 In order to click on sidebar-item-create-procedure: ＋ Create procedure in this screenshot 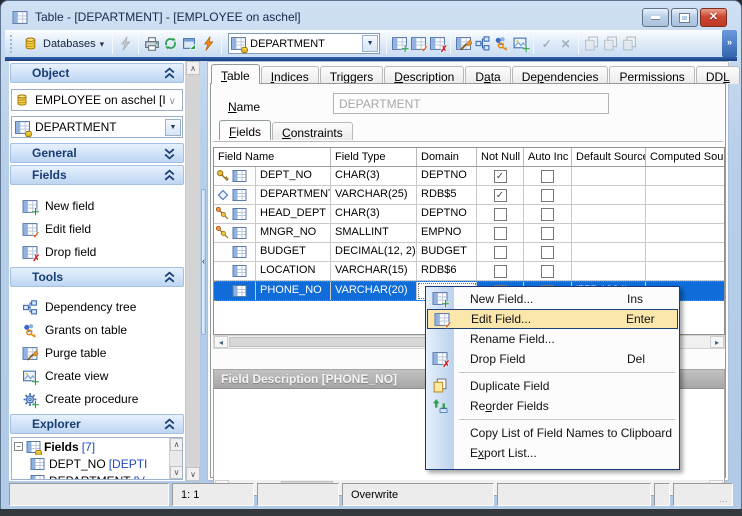, I will do `click(80, 399)`.